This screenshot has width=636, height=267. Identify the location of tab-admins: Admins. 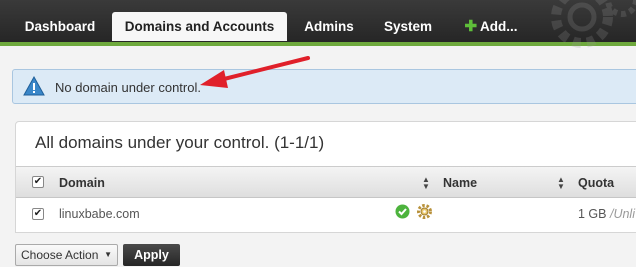
(329, 26).